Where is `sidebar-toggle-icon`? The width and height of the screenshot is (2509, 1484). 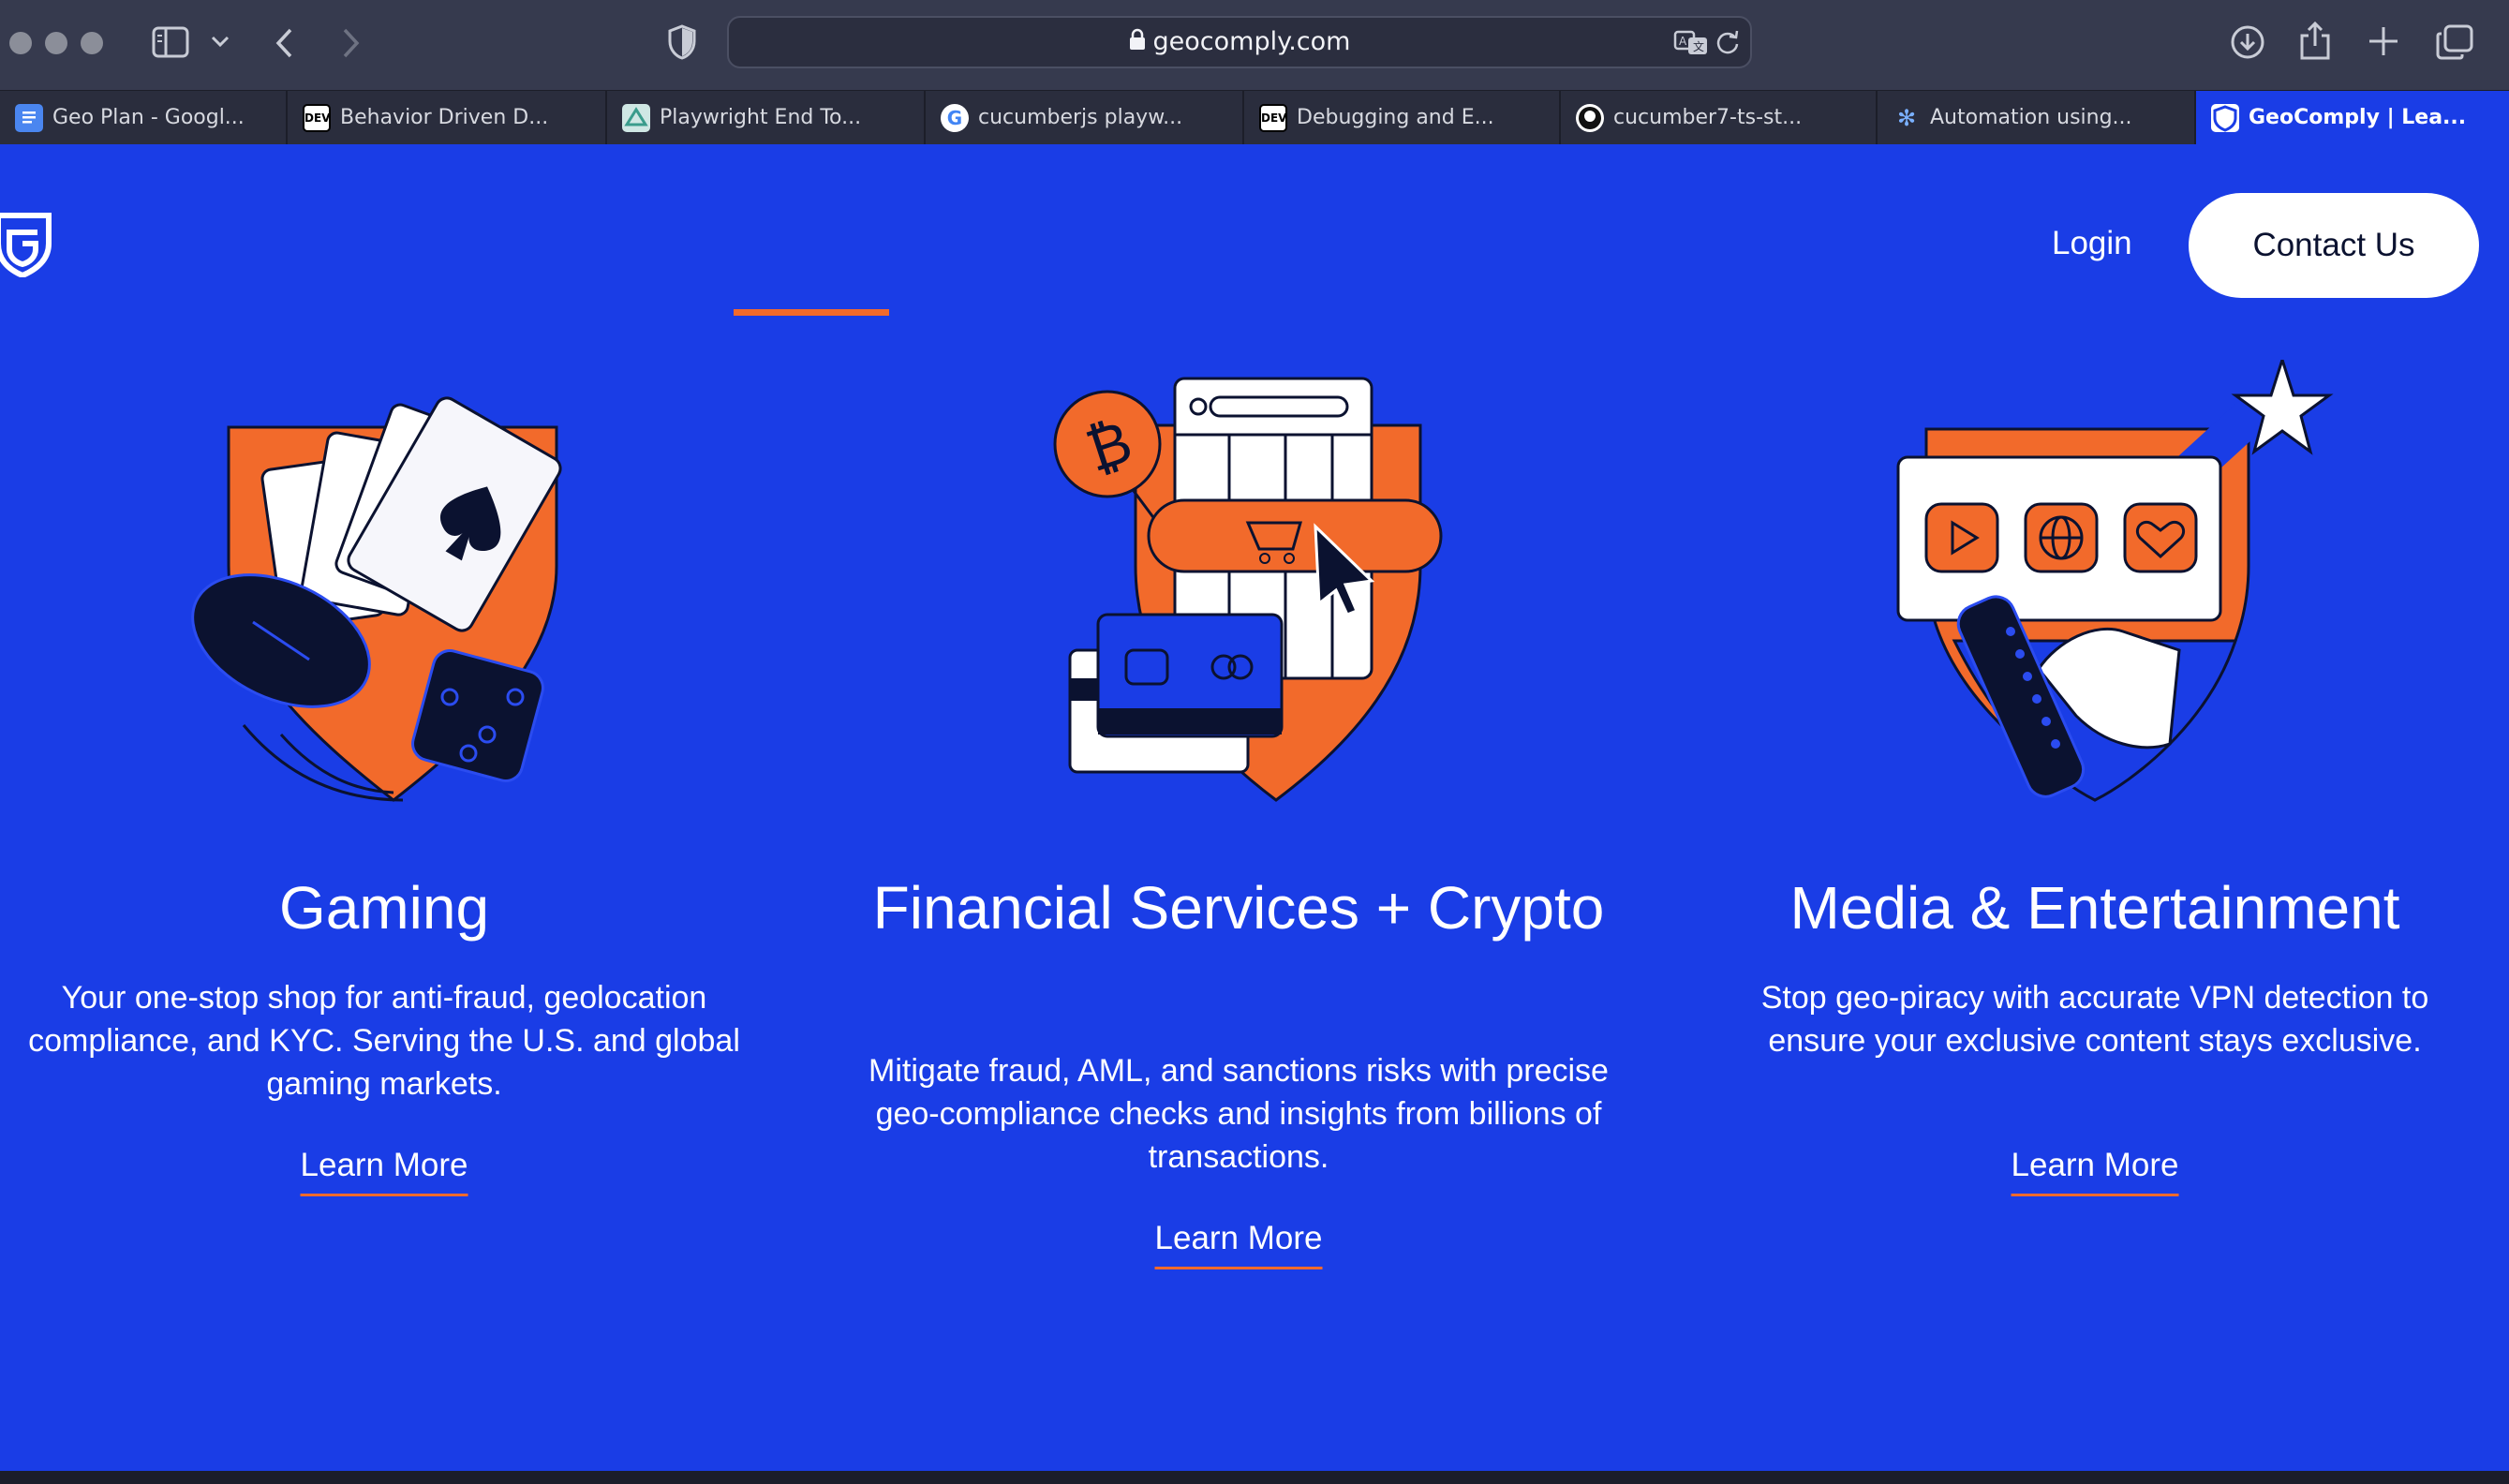 sidebar-toggle-icon is located at coordinates (171, 42).